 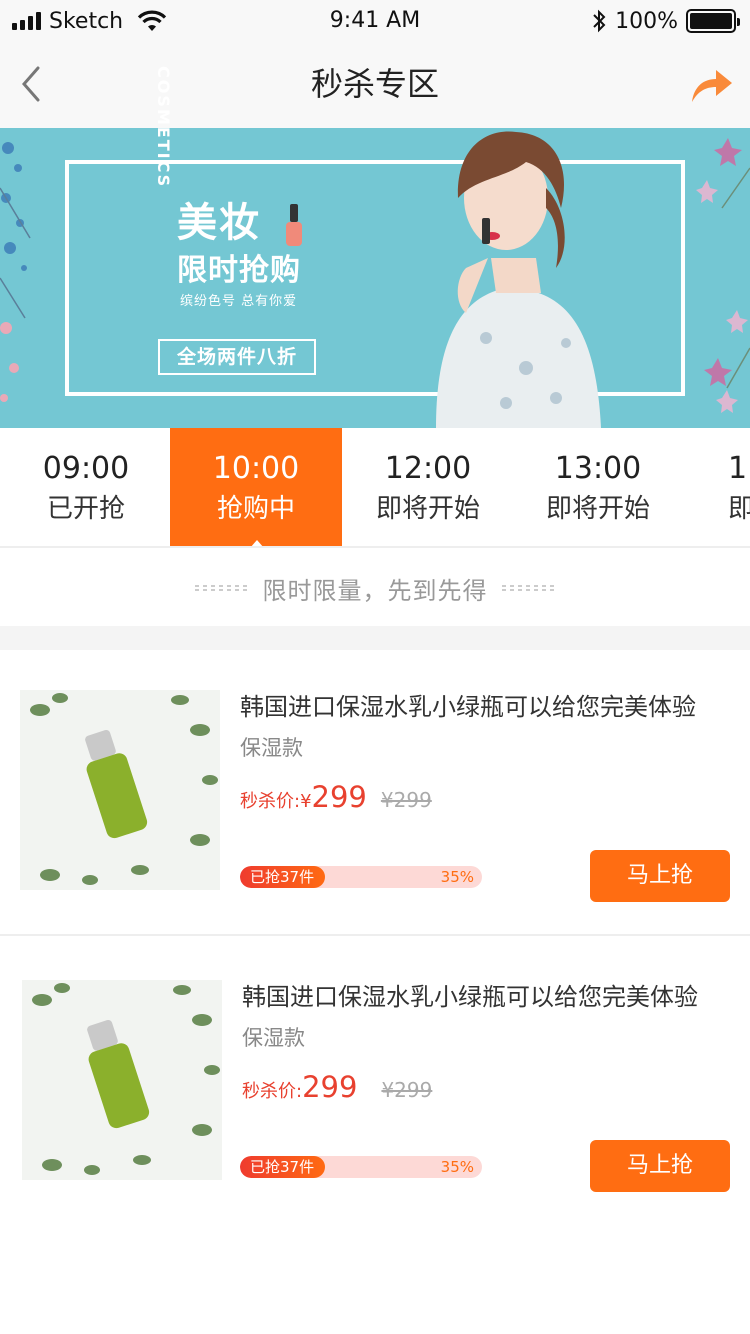 I want to click on banner-discount-tag: 全场两件八折, so click(x=237, y=357).